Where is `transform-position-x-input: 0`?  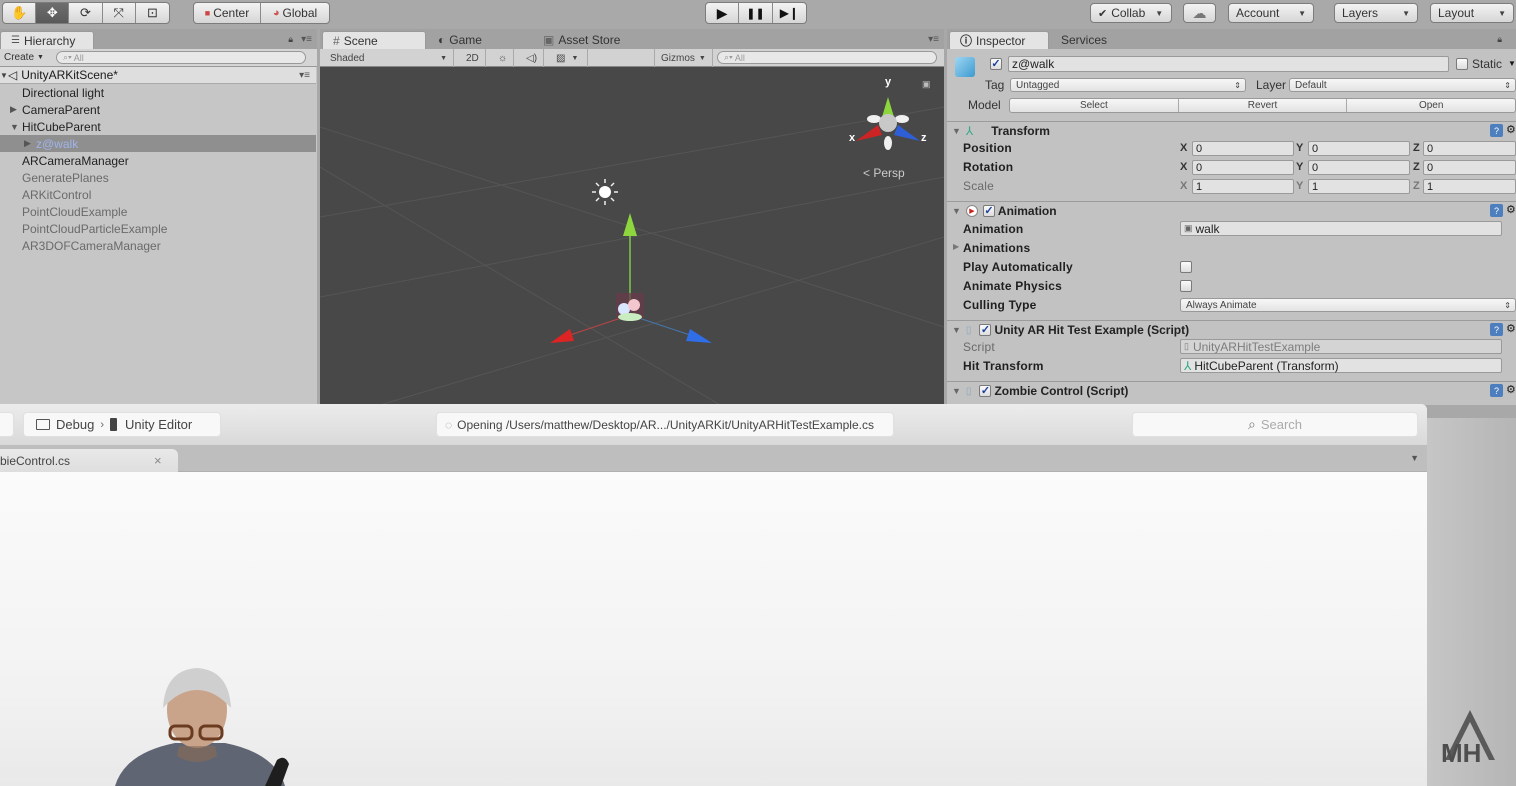 transform-position-x-input: 0 is located at coordinates (1243, 148).